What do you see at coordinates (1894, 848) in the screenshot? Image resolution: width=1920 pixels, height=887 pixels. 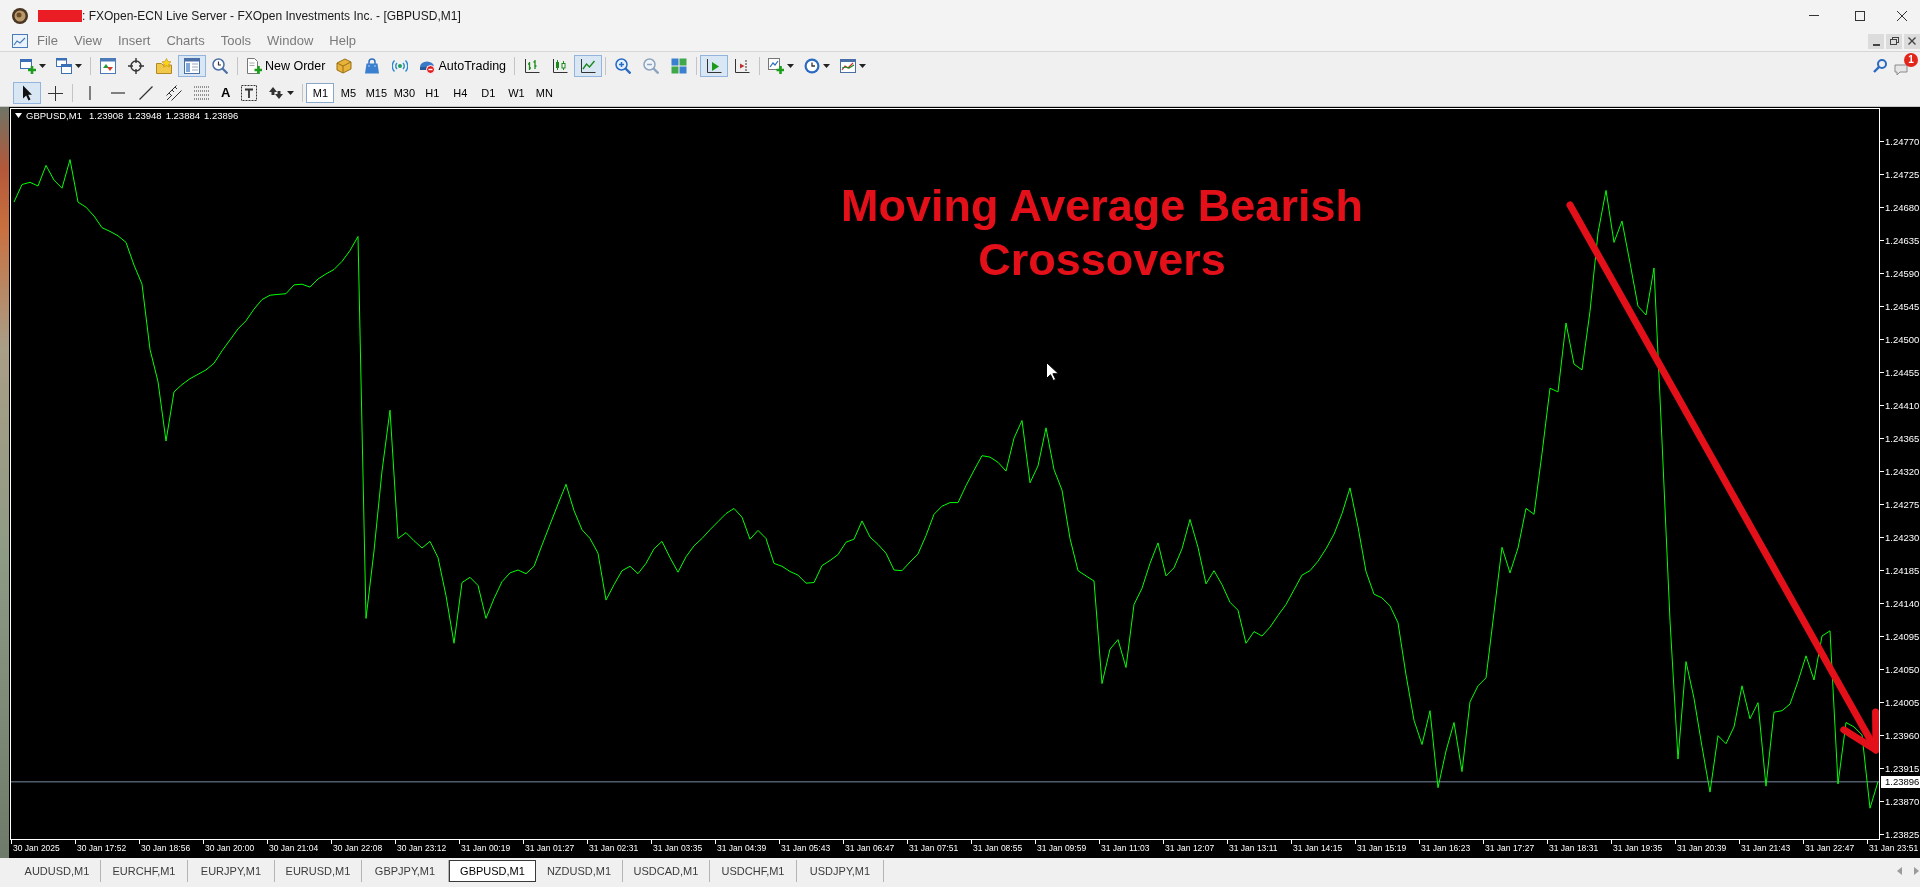 I see `time-axis-label: 31 Jan 23:51` at bounding box center [1894, 848].